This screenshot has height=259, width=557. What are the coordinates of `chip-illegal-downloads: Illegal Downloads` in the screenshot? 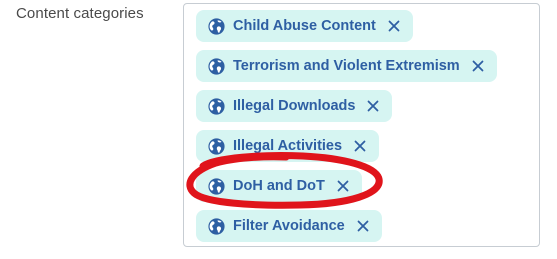 It's located at (294, 106).